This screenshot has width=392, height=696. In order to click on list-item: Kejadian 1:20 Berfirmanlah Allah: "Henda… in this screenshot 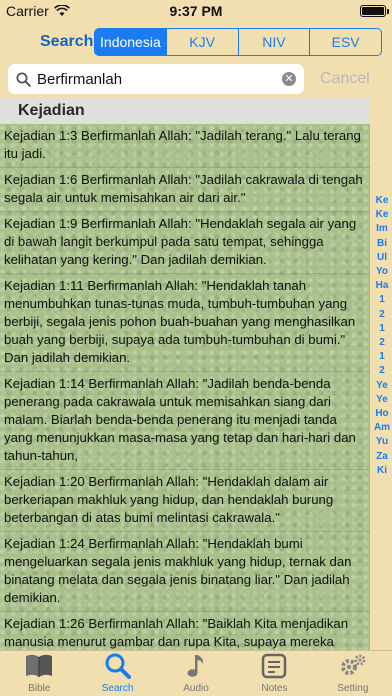, I will do `click(185, 501)`.